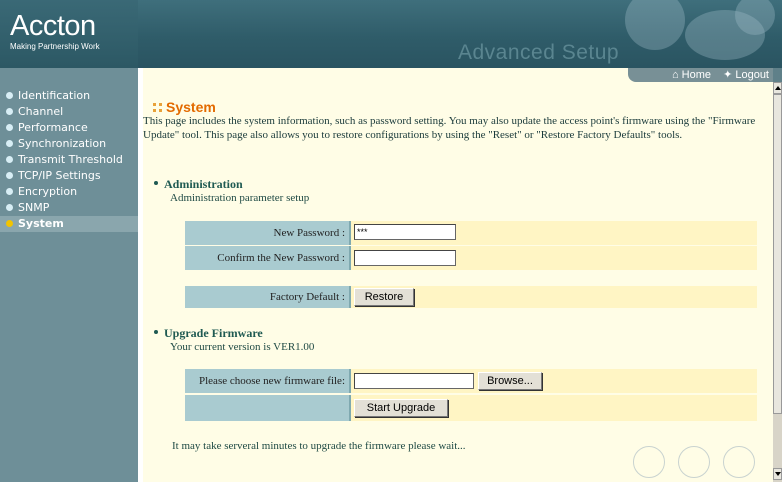  Describe the element at coordinates (696, 75) in the screenshot. I see `home-label: Home` at that location.